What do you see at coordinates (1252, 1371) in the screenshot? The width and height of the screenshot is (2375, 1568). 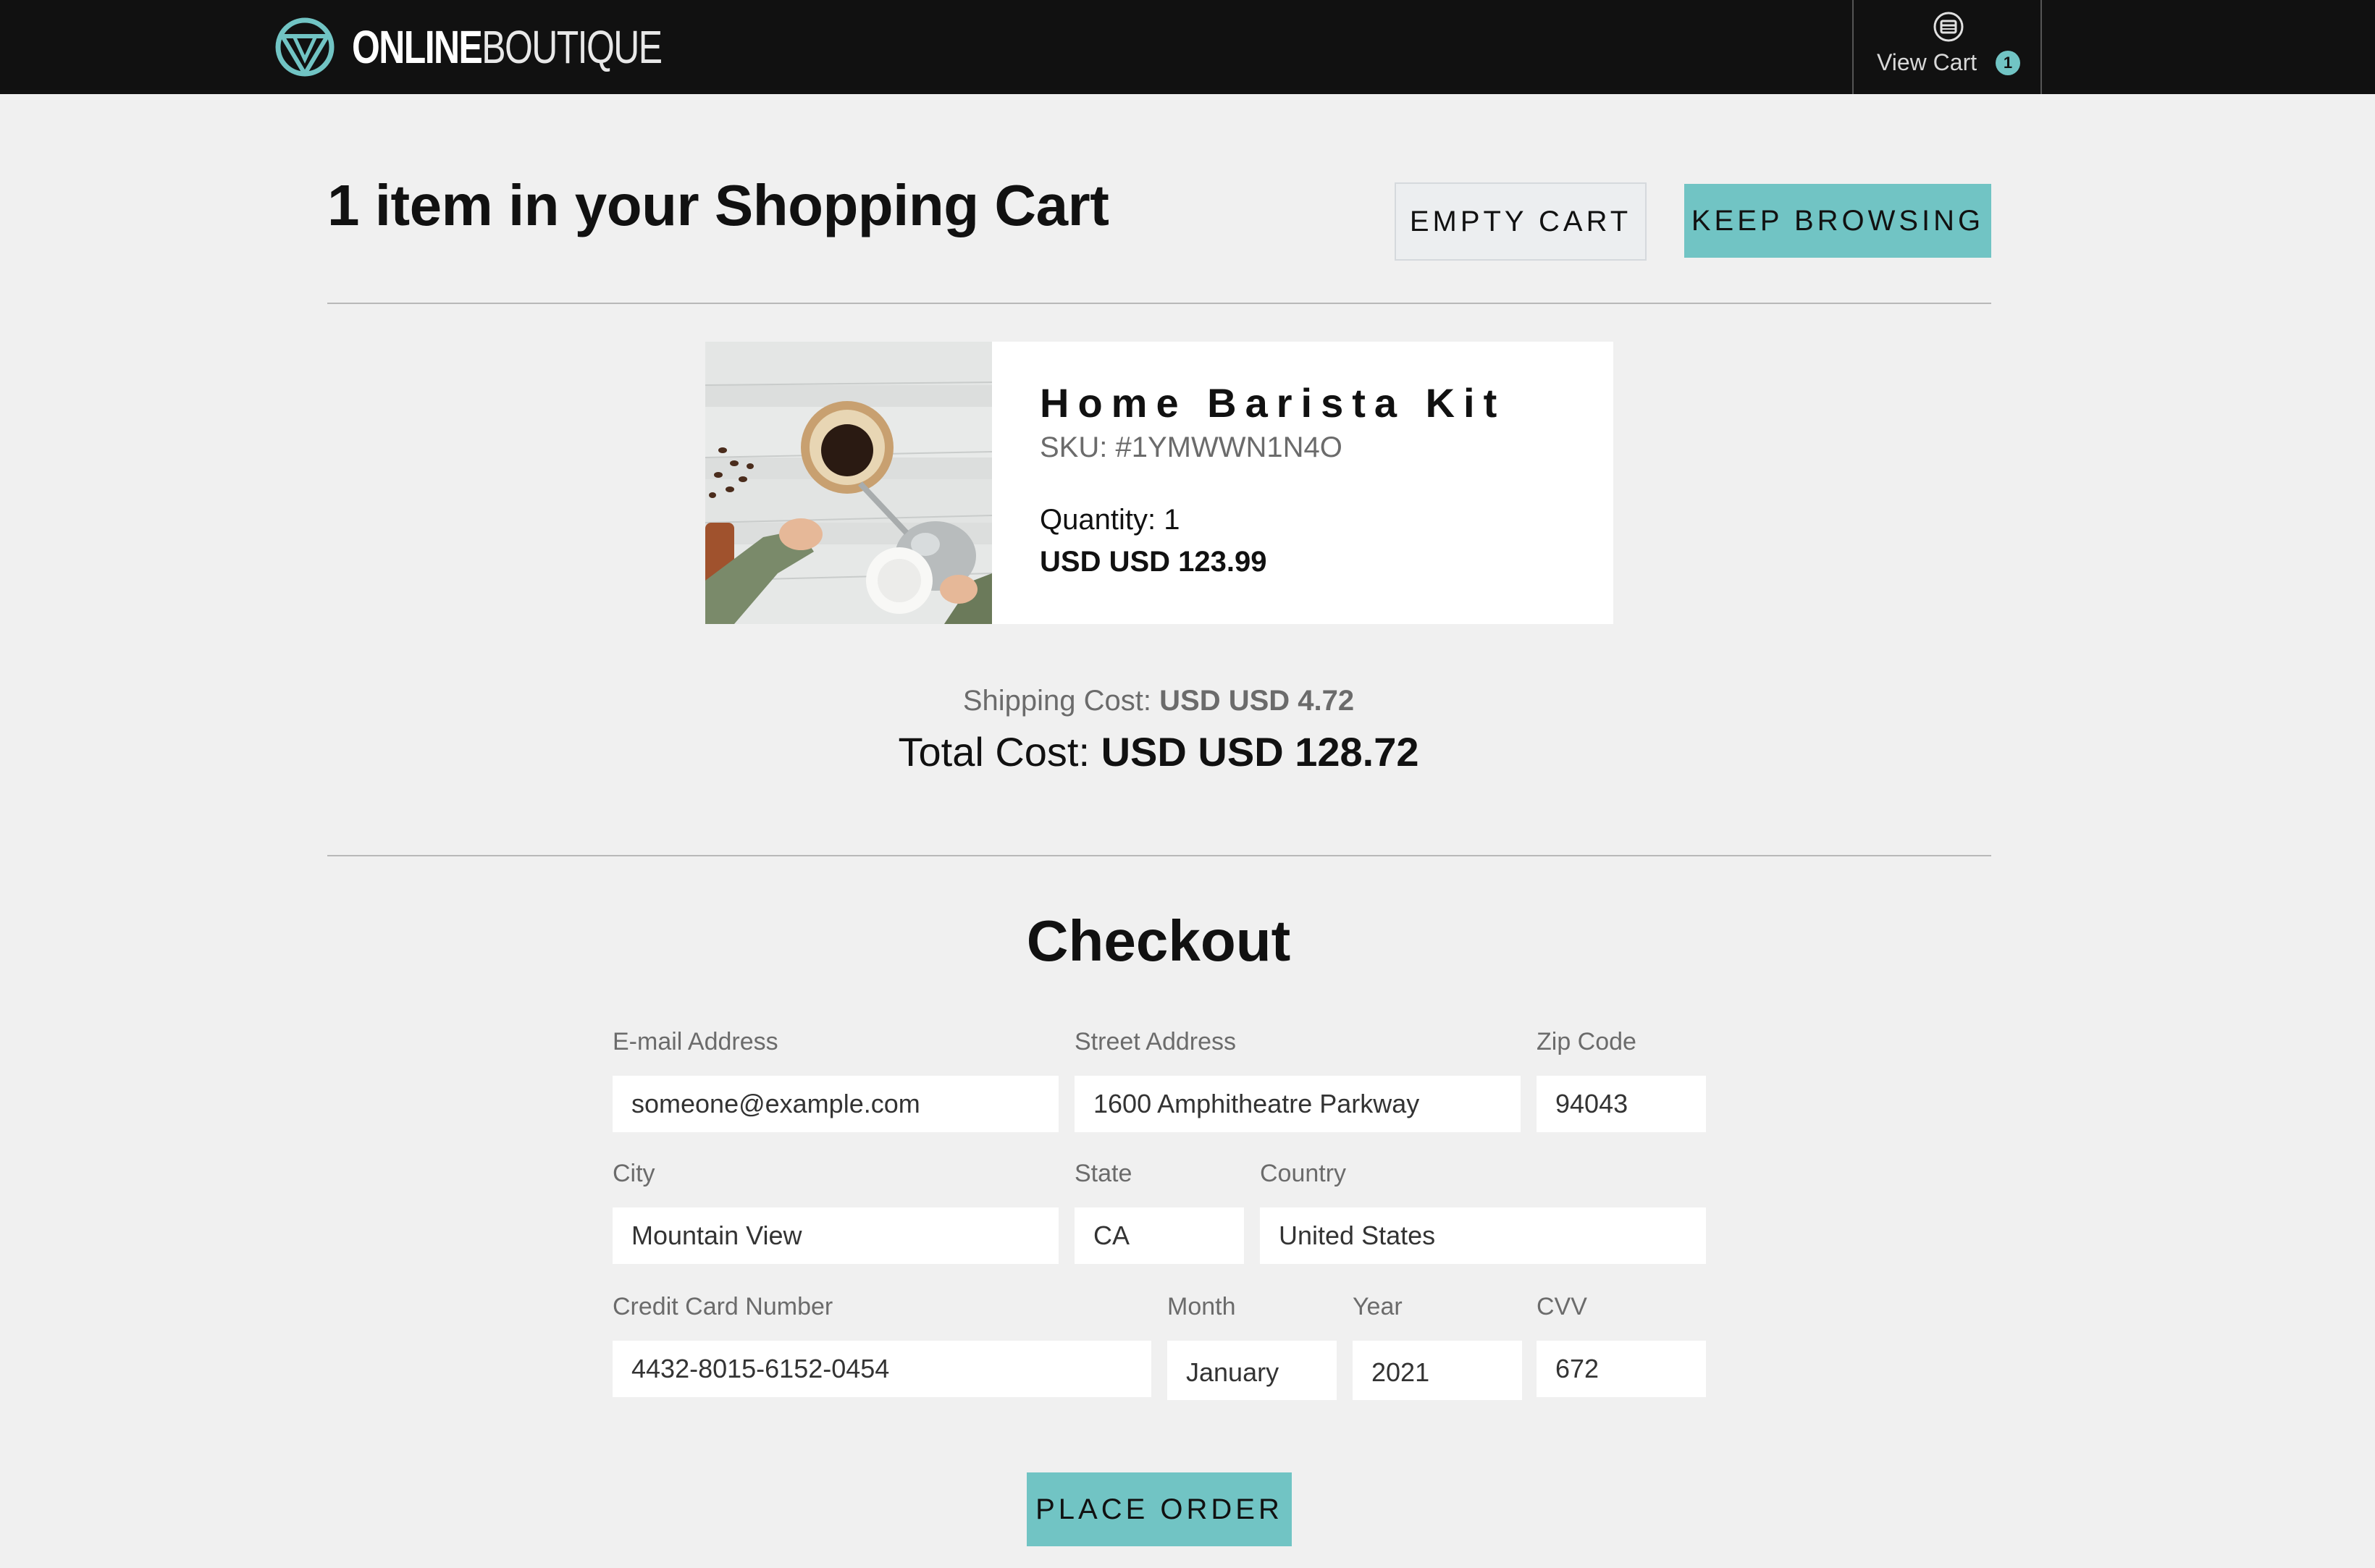 I see `month-select` at bounding box center [1252, 1371].